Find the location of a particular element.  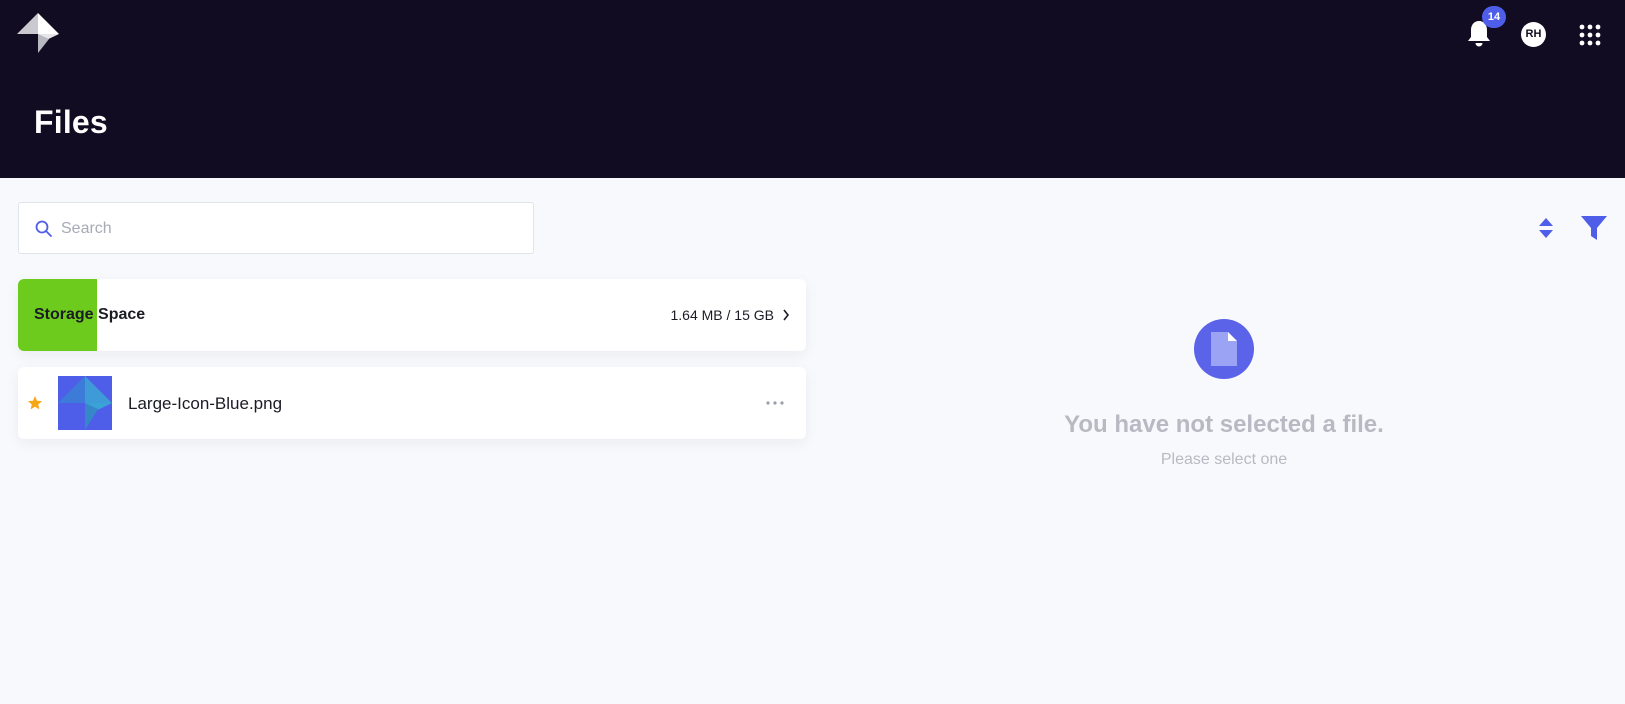

chevron-right-icon is located at coordinates (786, 315).